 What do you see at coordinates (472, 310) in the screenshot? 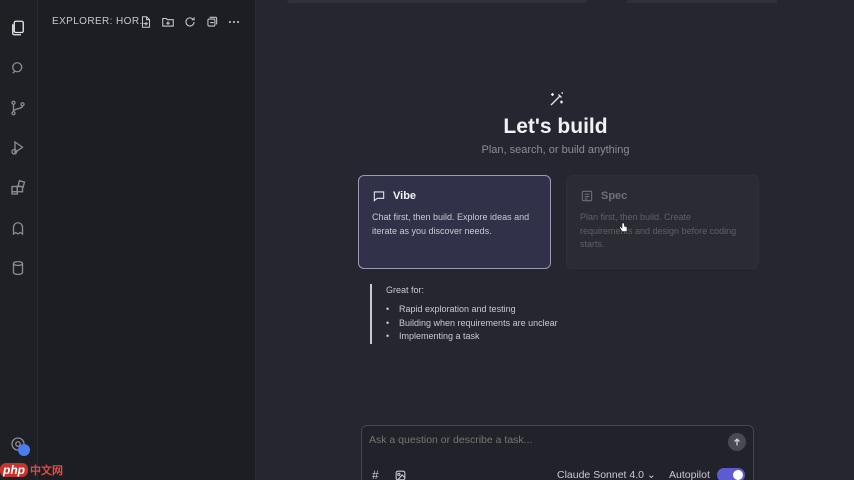
I see `list-item: Rapid exploration and testing` at bounding box center [472, 310].